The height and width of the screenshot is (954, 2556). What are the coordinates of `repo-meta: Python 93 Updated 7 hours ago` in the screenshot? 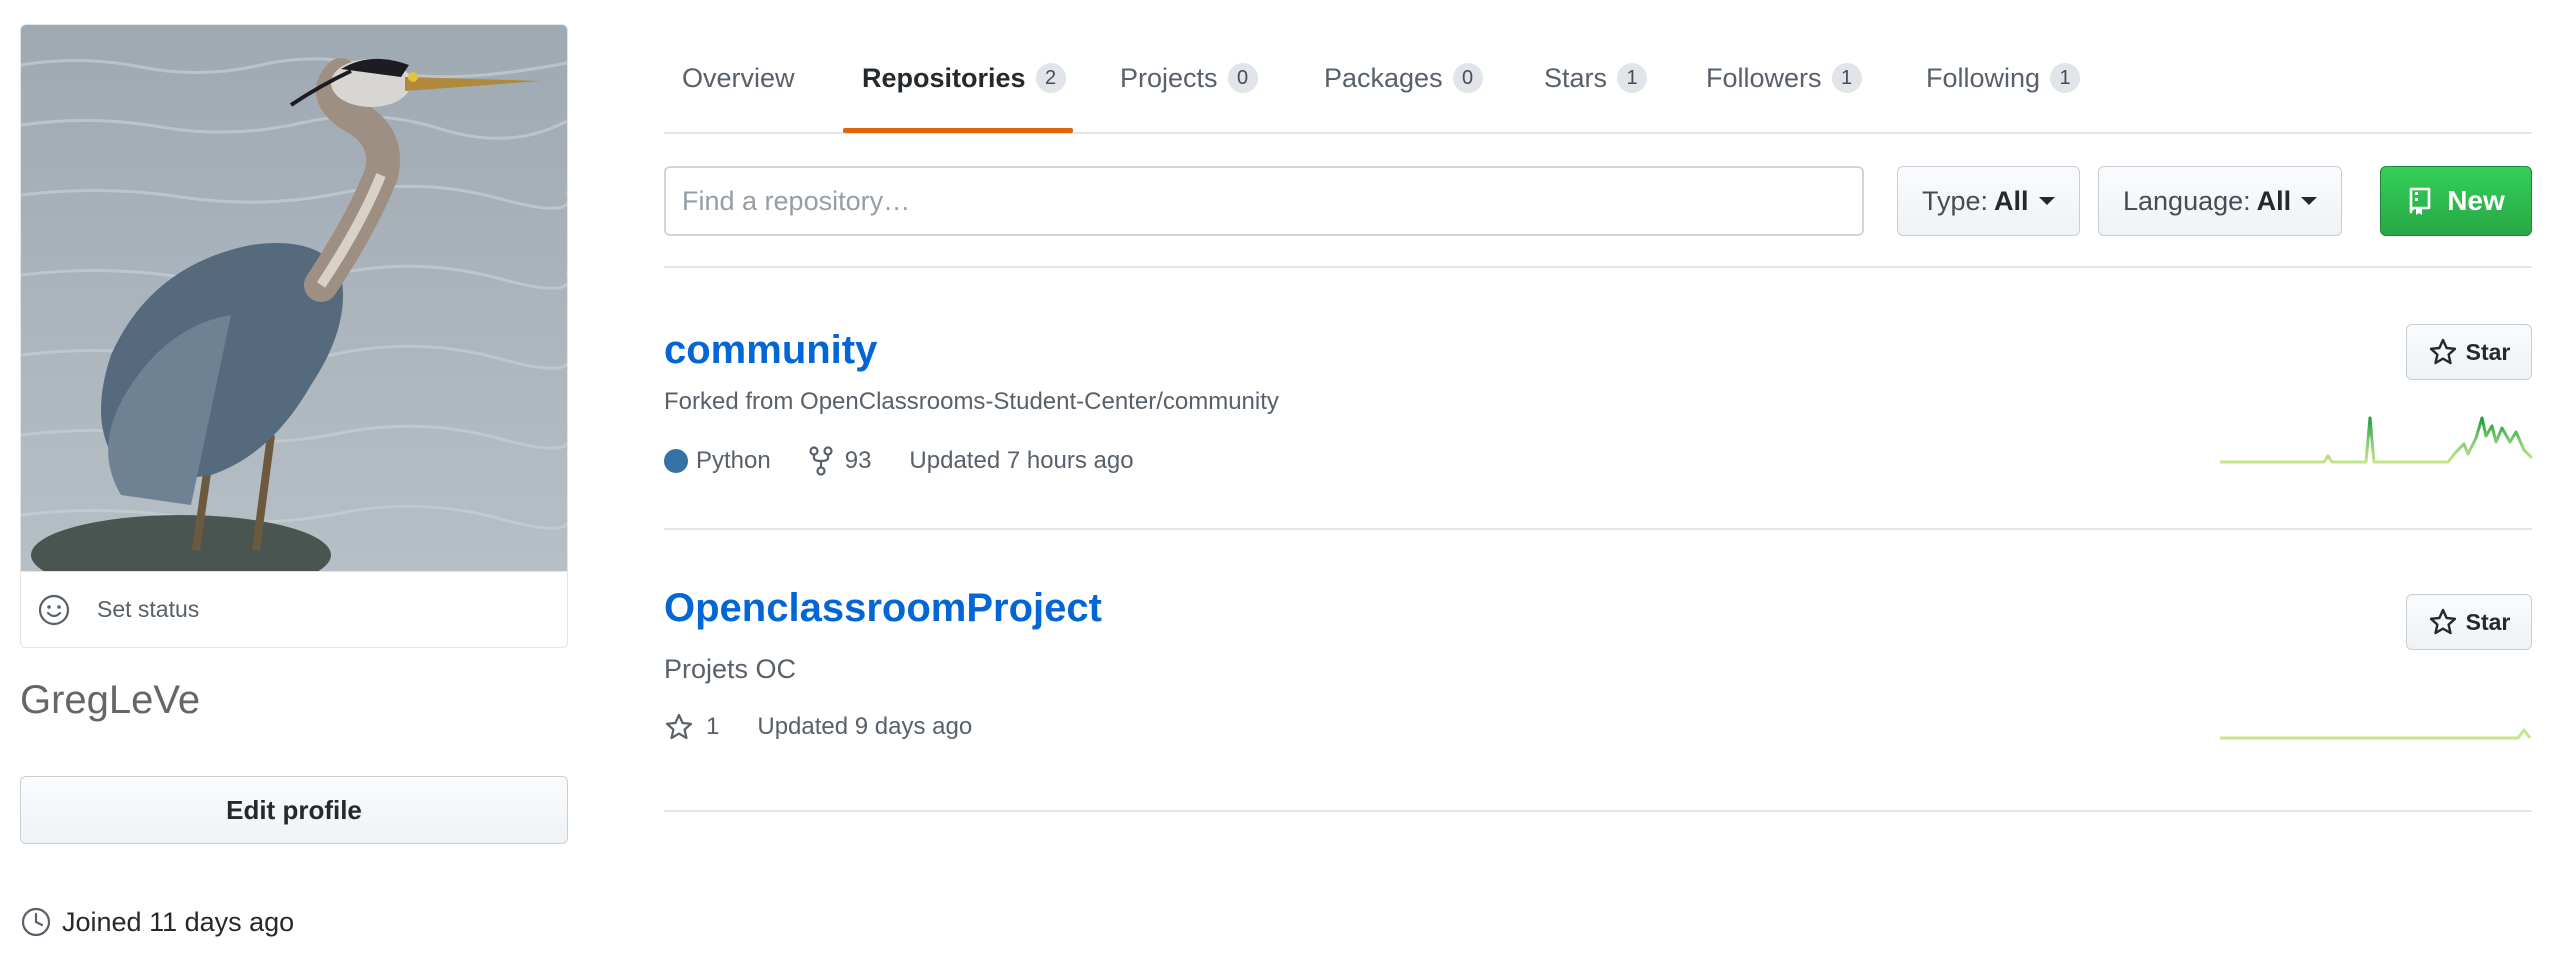 It's located at (918, 461).